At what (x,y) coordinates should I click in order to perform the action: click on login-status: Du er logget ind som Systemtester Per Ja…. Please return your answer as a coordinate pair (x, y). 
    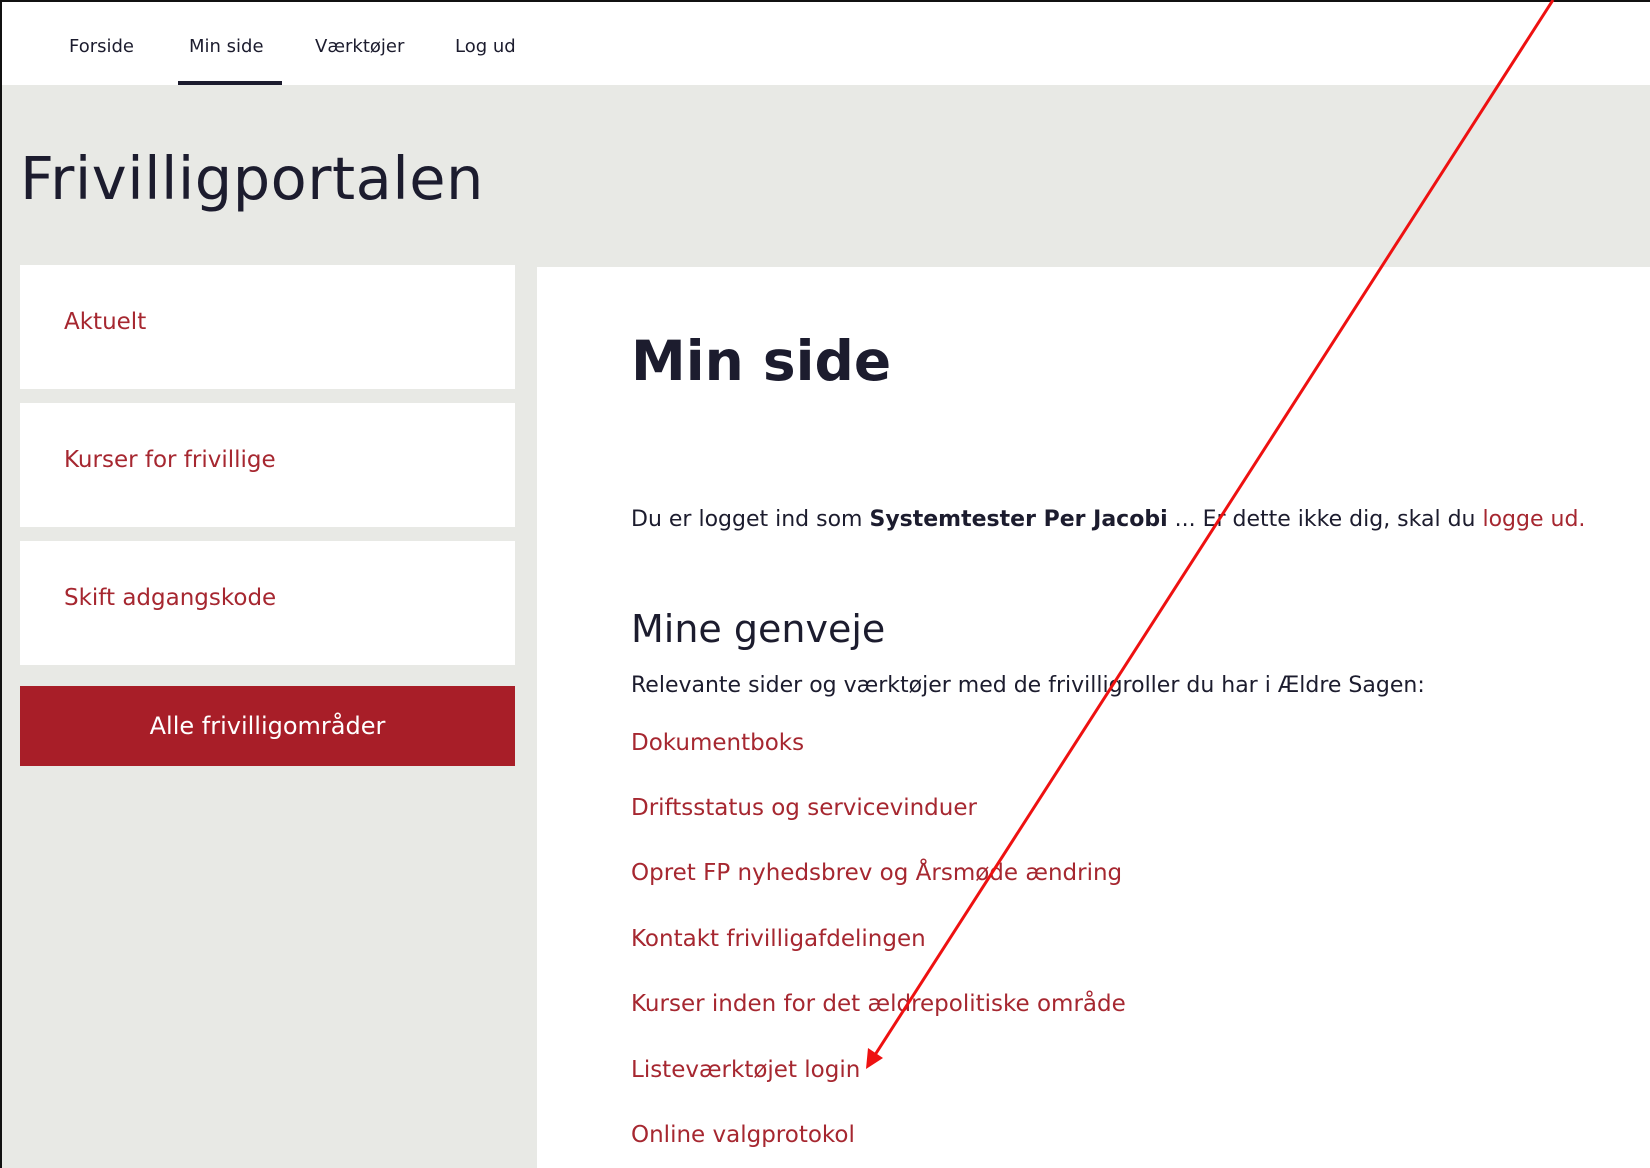
    Looking at the image, I should click on (1108, 519).